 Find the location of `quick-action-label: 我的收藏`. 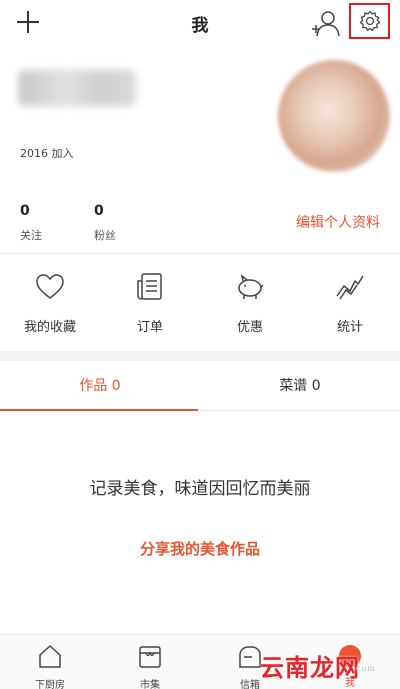

quick-action-label: 我的收藏 is located at coordinates (49, 327).